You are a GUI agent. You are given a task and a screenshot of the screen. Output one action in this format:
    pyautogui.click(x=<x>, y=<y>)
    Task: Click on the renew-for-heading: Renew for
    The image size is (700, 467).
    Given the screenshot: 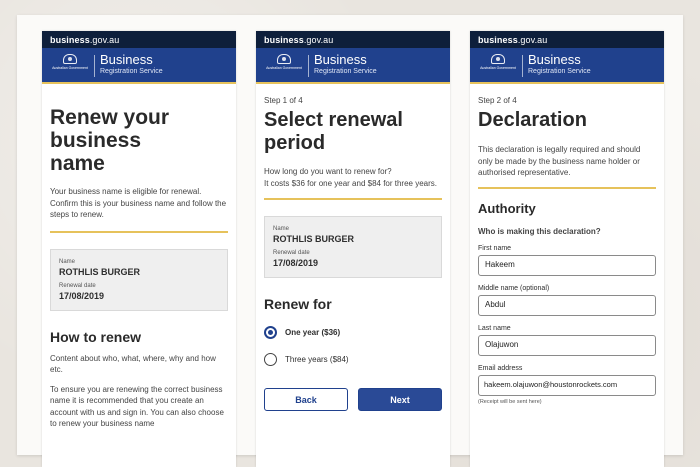 What is the action you would take?
    pyautogui.click(x=298, y=304)
    